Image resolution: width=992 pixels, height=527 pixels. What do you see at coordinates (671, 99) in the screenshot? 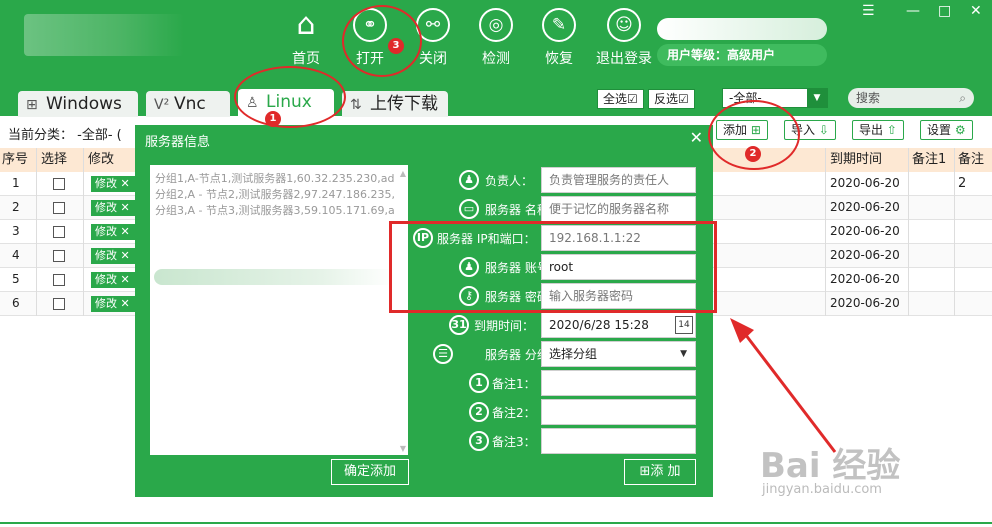
I see `invert-selection-button: 反选☑` at bounding box center [671, 99].